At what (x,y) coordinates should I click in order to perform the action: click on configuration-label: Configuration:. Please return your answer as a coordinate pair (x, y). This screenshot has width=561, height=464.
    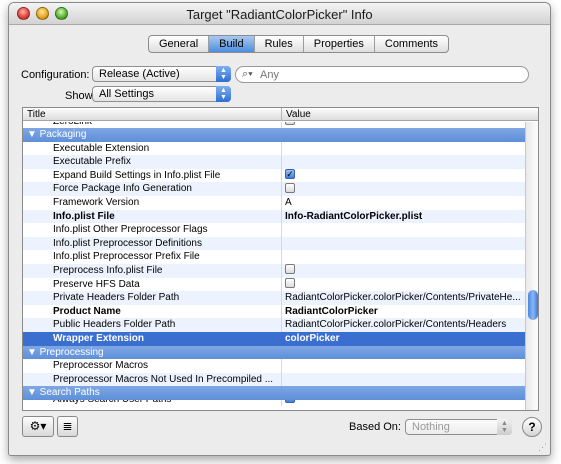
    Looking at the image, I should click on (55, 75).